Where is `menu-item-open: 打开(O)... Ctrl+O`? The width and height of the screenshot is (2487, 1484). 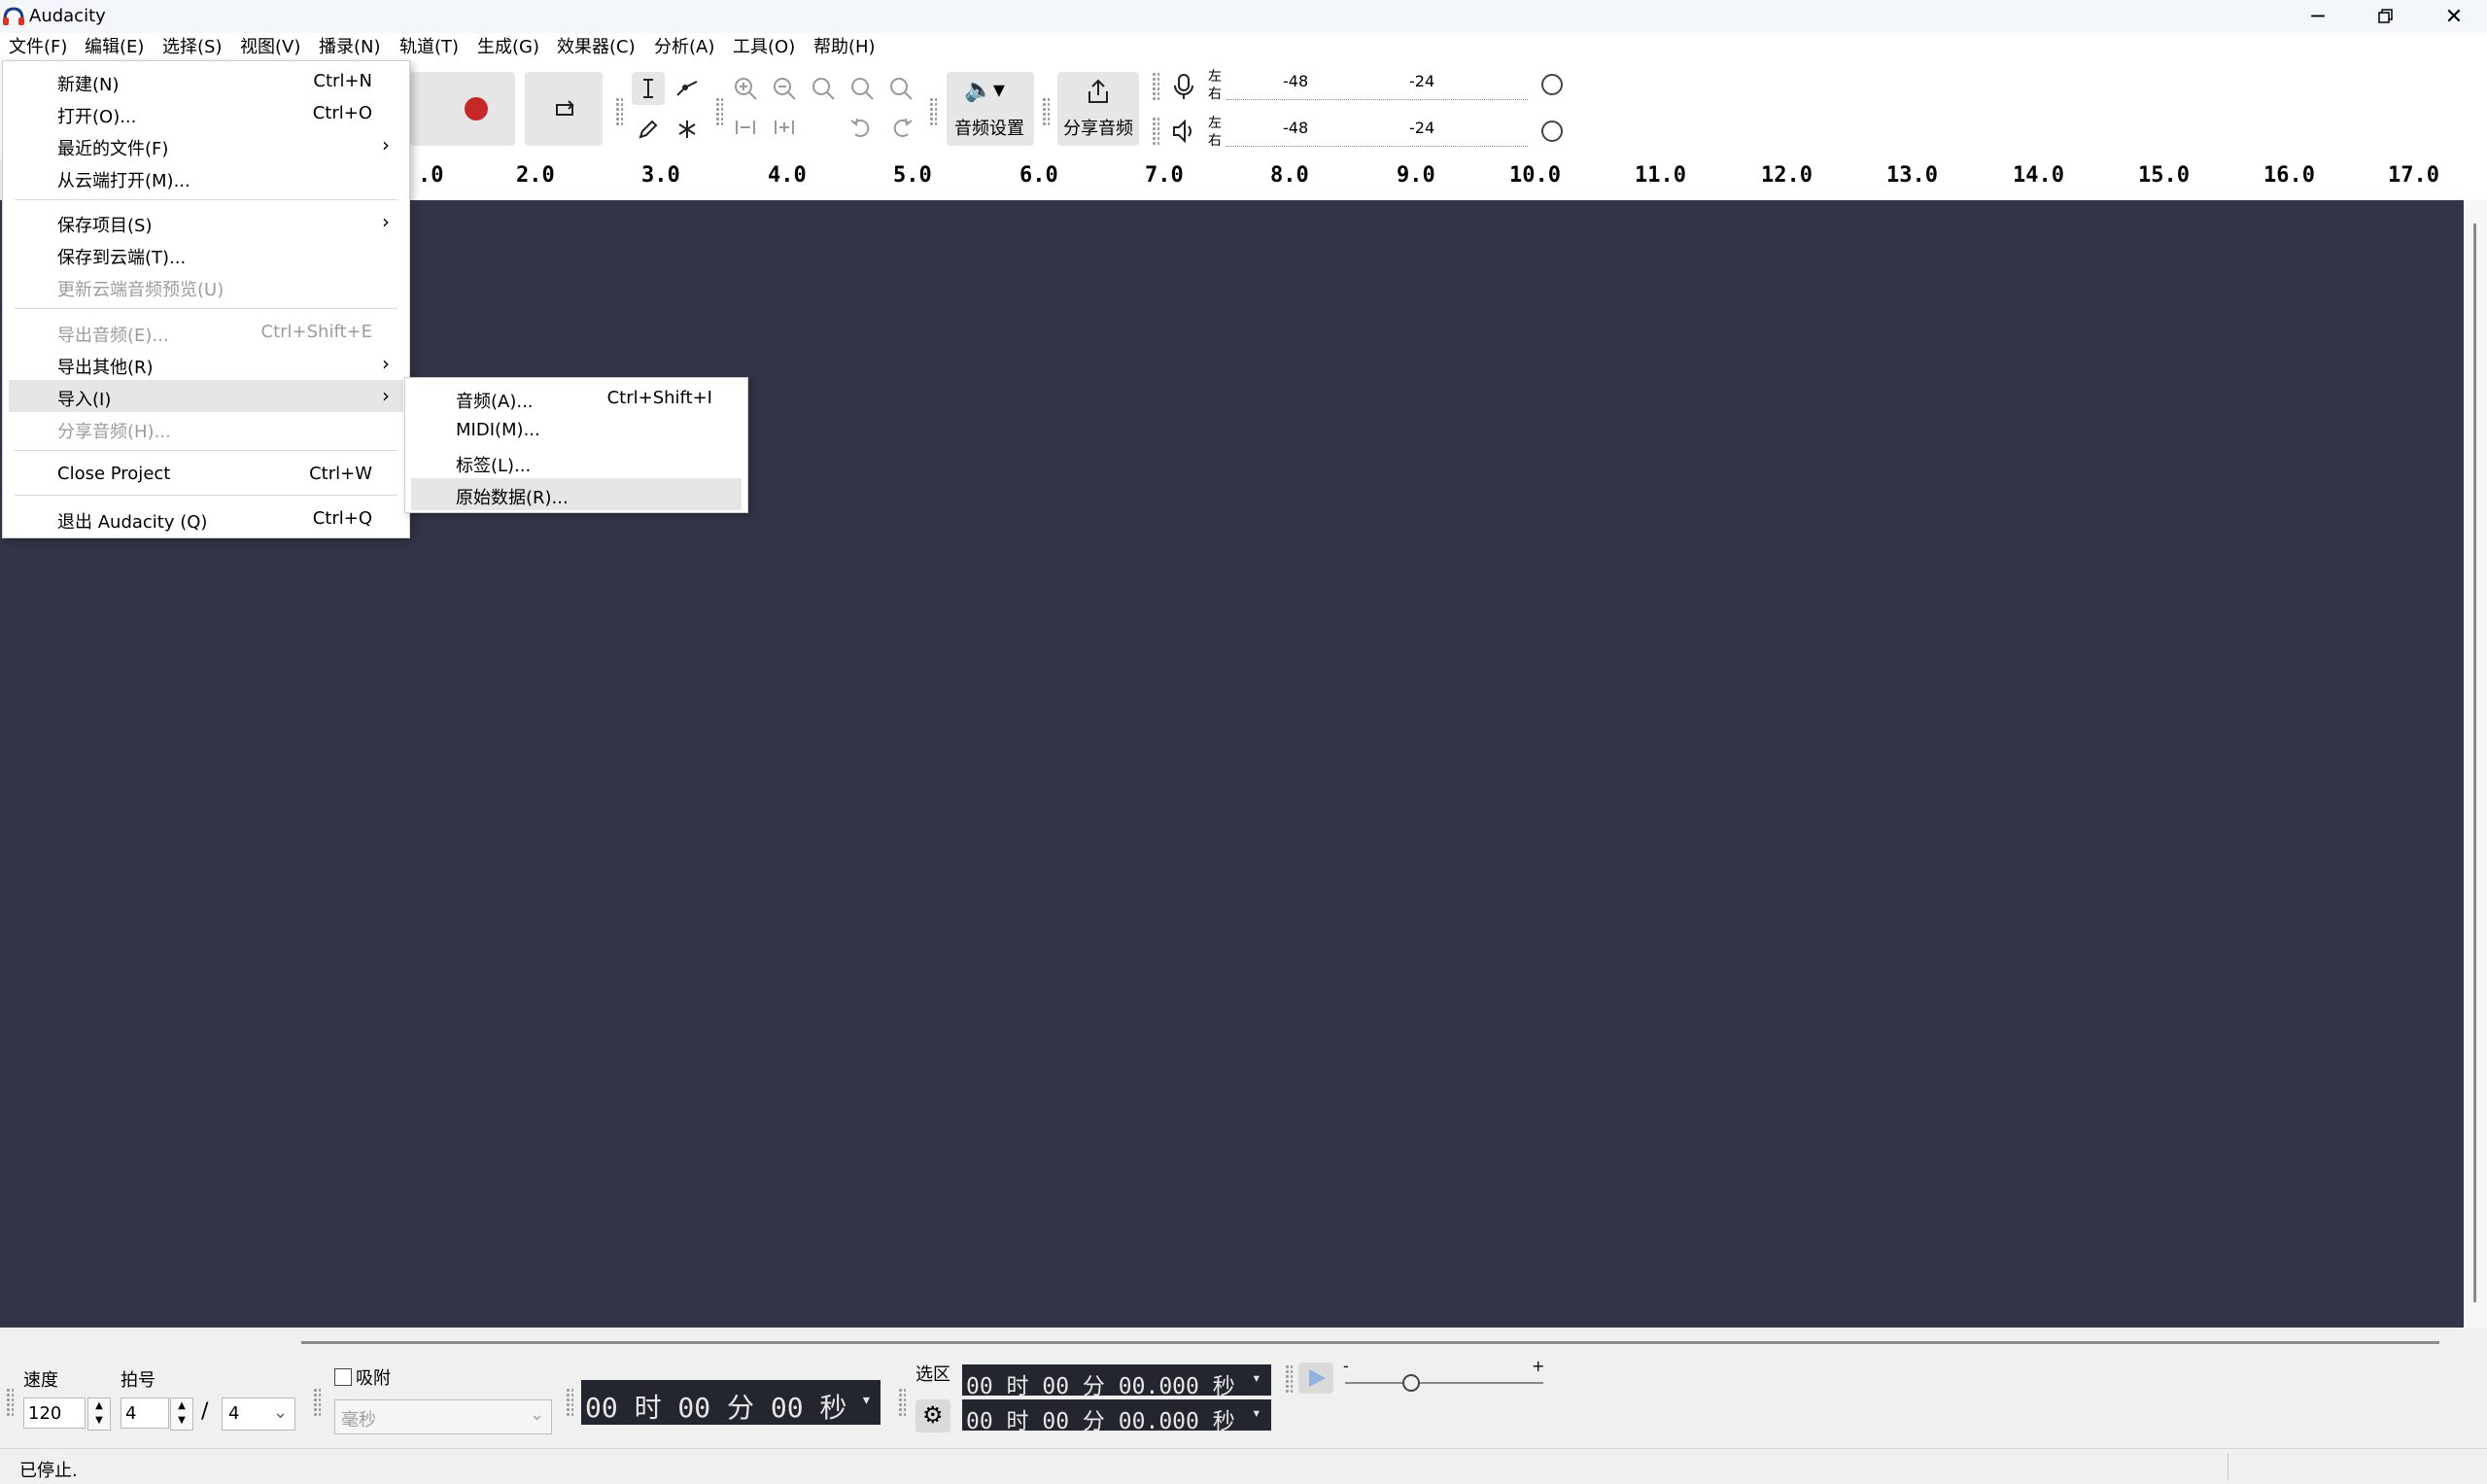 menu-item-open: 打开(O)... Ctrl+O is located at coordinates (206, 113).